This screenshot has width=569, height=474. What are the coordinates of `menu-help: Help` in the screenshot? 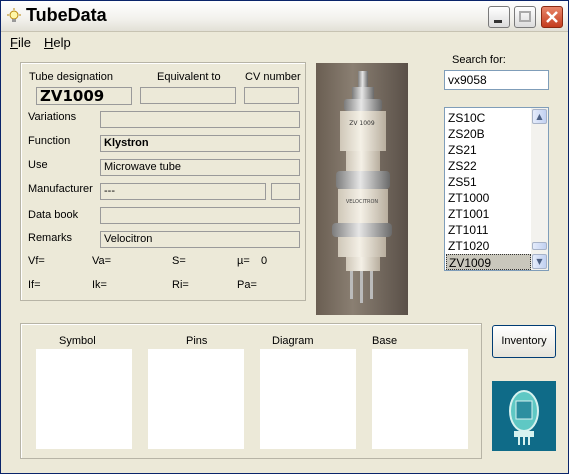 It's located at (57, 42).